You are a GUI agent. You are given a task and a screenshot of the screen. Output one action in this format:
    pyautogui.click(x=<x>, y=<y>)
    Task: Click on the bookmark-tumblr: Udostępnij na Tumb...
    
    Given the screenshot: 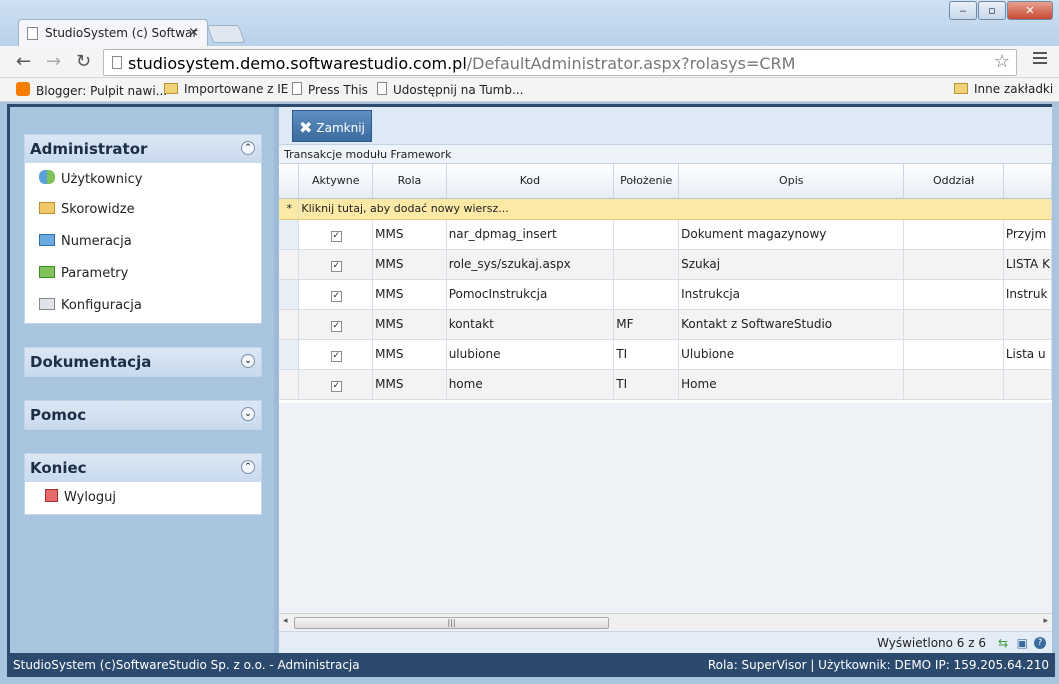 What is the action you would take?
    pyautogui.click(x=450, y=89)
    